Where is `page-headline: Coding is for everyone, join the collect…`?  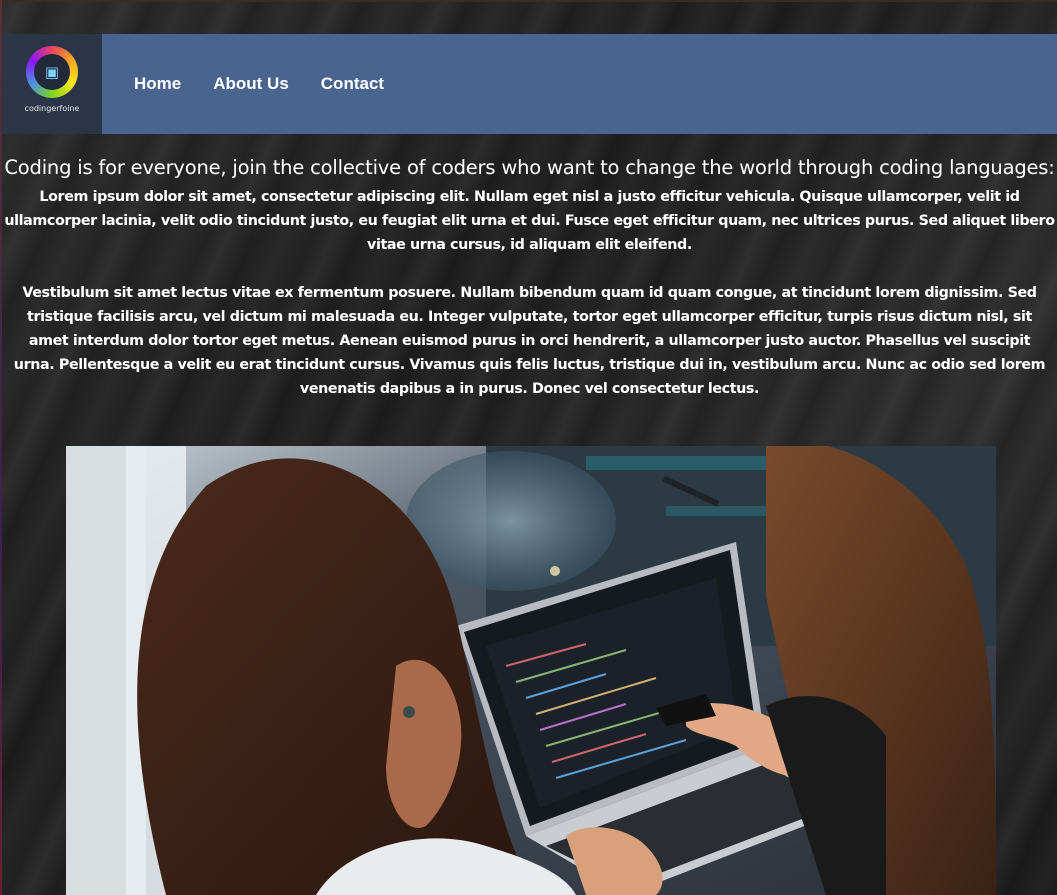 page-headline: Coding is for everyone, join the collect… is located at coordinates (529, 167).